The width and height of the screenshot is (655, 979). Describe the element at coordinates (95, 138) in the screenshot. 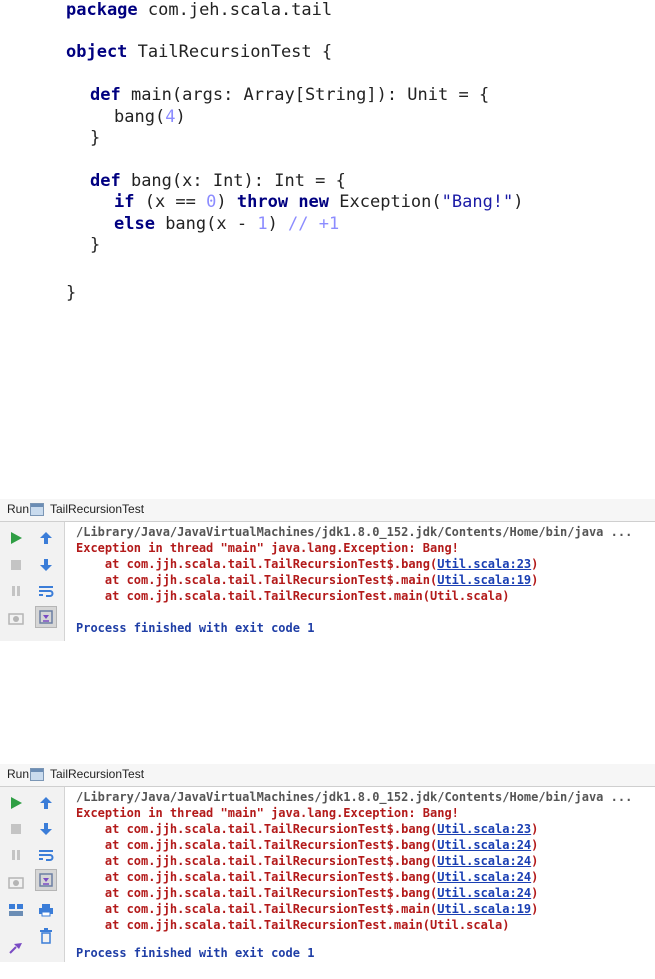

I see `code-line-close-main: }` at that location.